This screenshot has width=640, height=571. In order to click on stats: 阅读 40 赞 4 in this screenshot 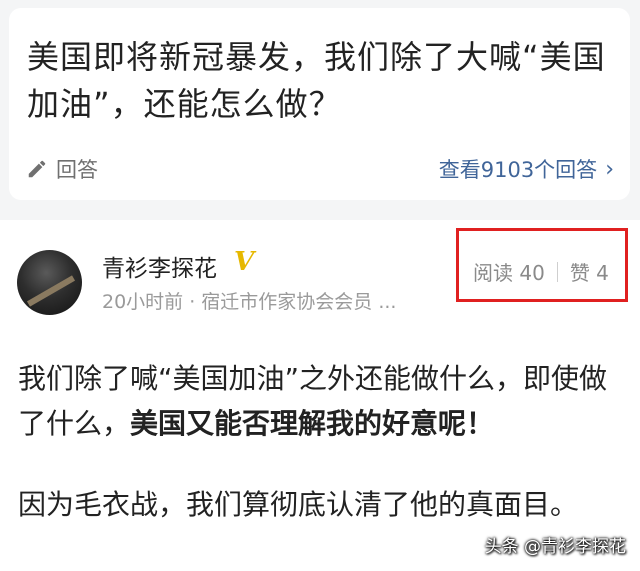, I will do `click(541, 271)`.